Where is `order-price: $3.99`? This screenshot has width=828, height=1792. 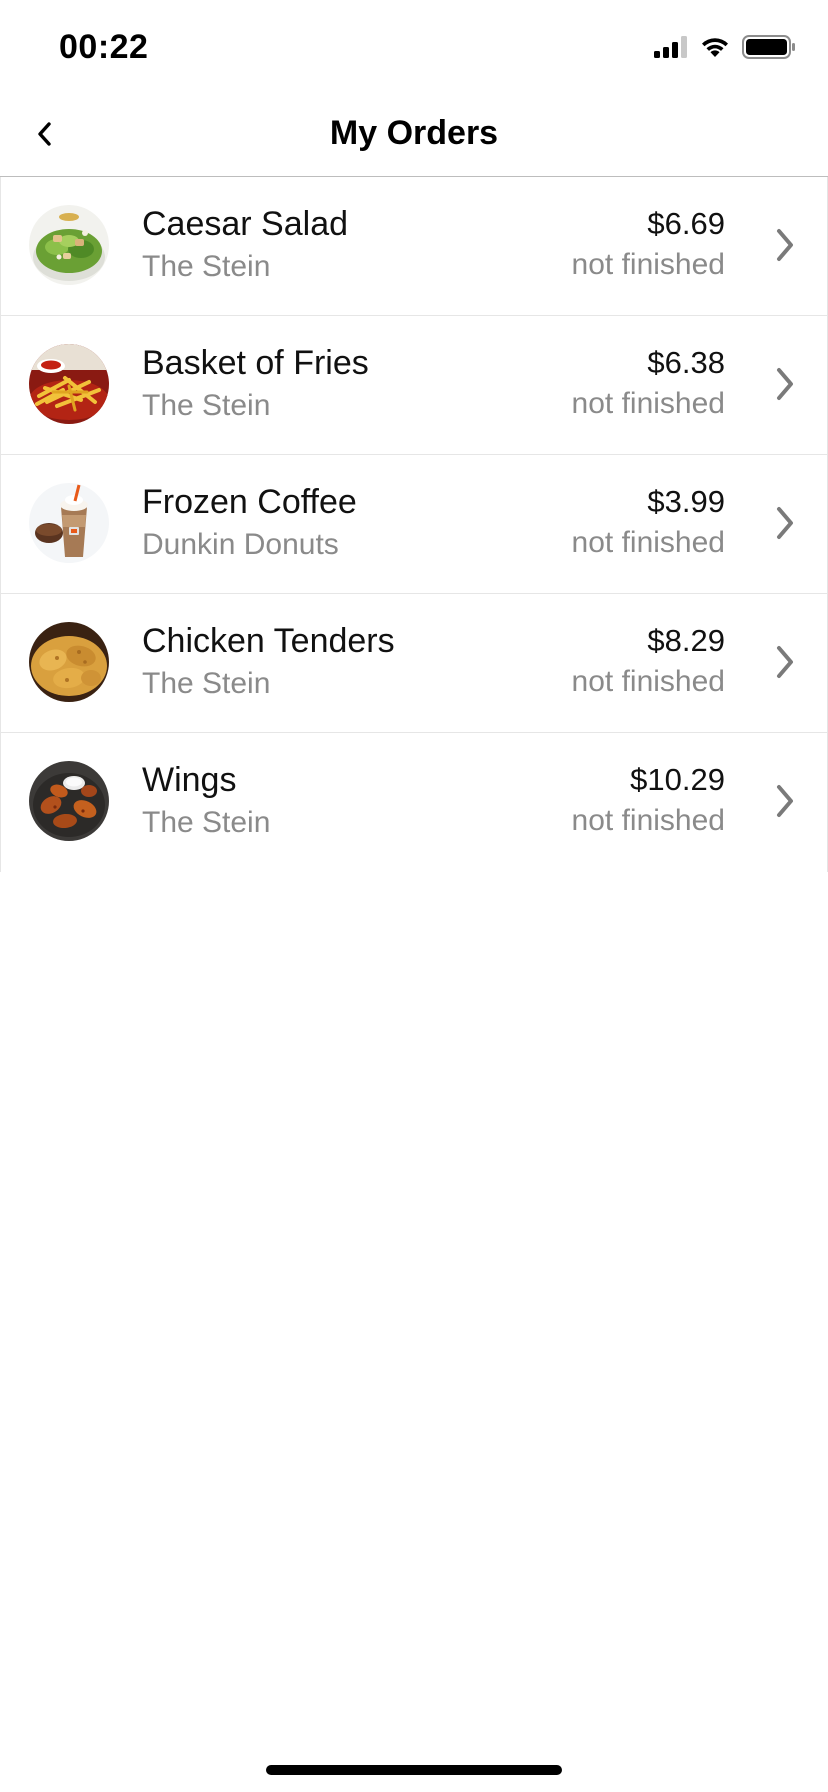 order-price: $3.99 is located at coordinates (686, 501).